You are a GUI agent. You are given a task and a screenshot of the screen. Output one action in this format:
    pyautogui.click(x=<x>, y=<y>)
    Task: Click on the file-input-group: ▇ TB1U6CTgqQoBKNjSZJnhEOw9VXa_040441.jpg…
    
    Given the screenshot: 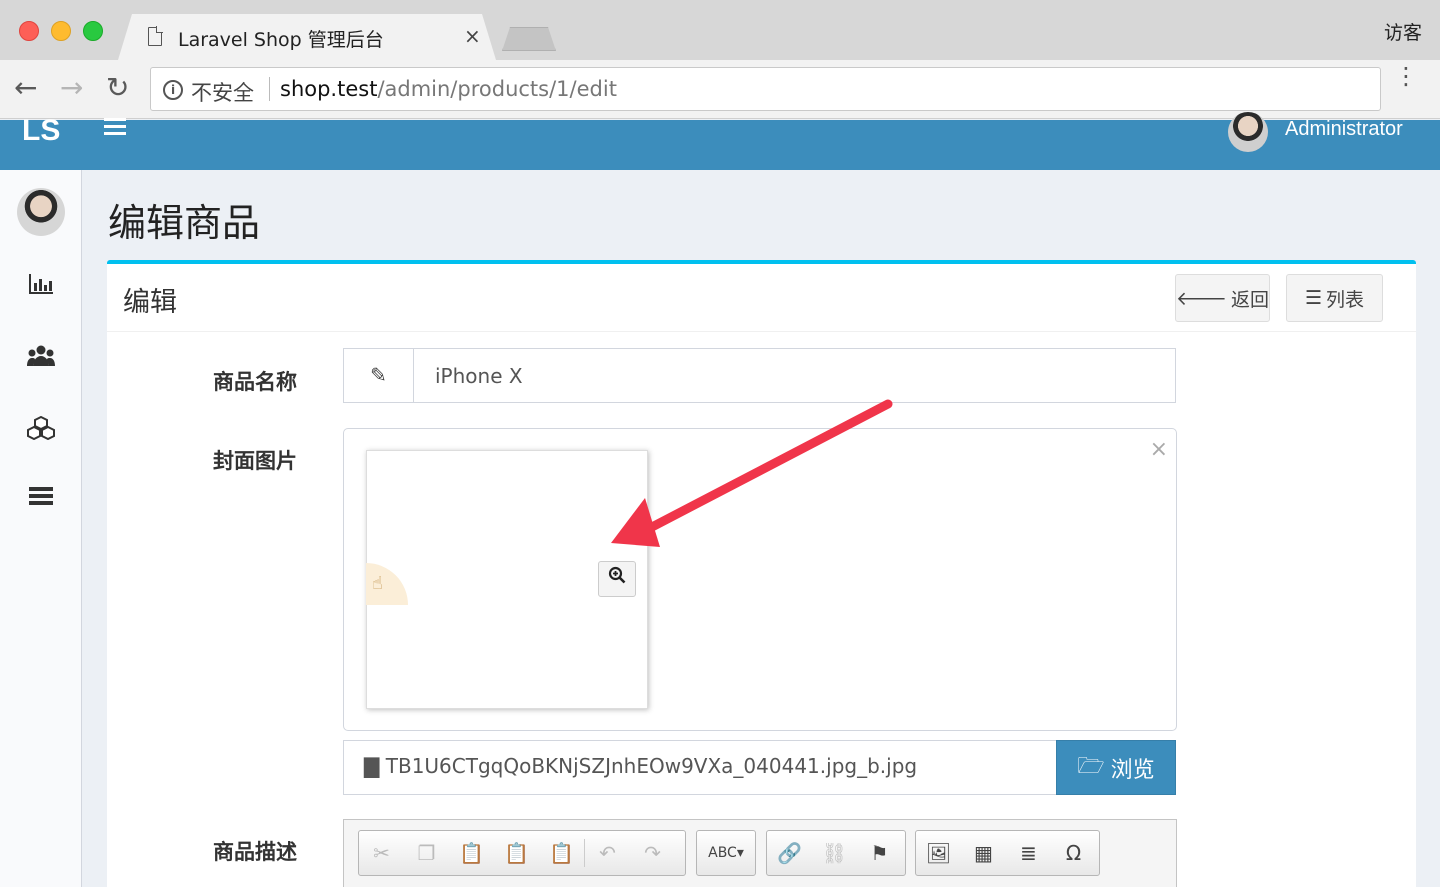 What is the action you would take?
    pyautogui.click(x=759, y=767)
    